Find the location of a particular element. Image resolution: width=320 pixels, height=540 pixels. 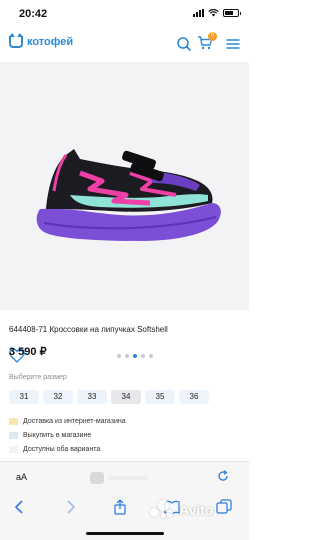

share-icon is located at coordinates (120, 507).